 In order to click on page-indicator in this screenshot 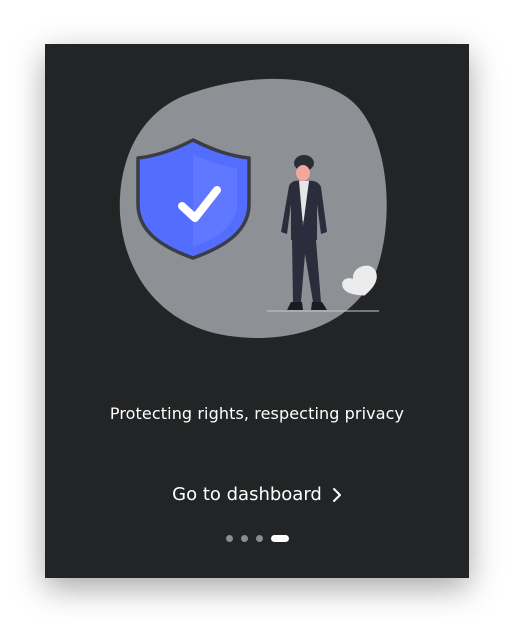, I will do `click(257, 538)`.